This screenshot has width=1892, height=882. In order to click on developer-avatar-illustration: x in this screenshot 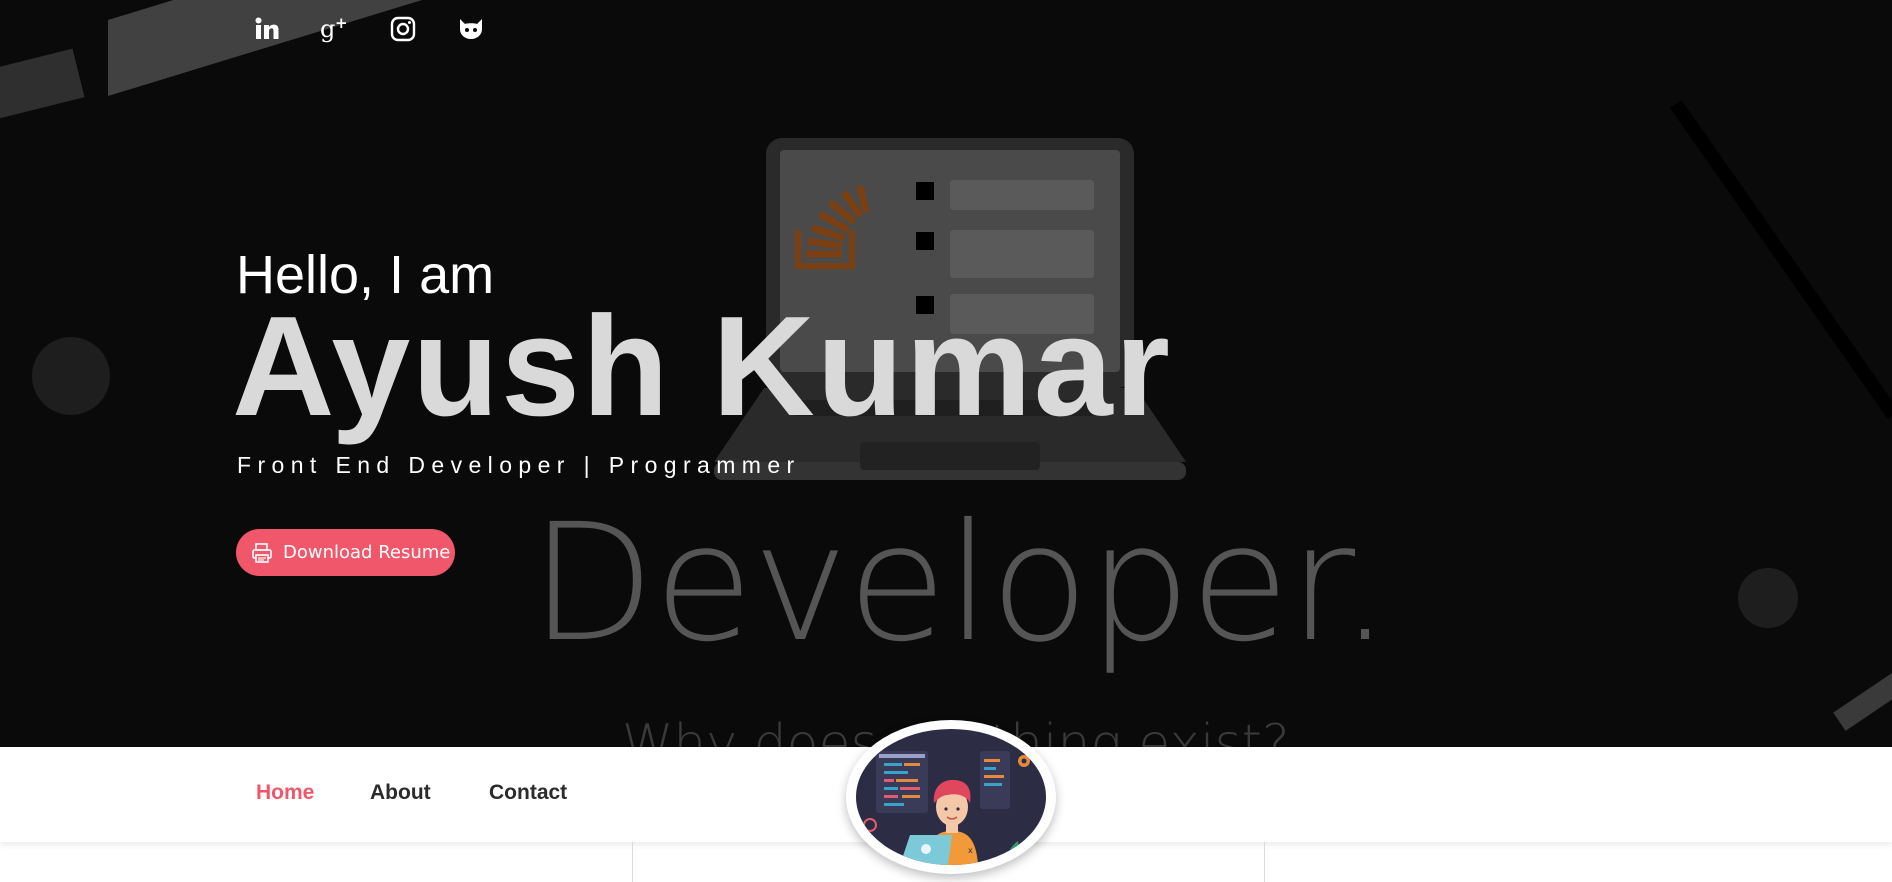, I will do `click(951, 797)`.